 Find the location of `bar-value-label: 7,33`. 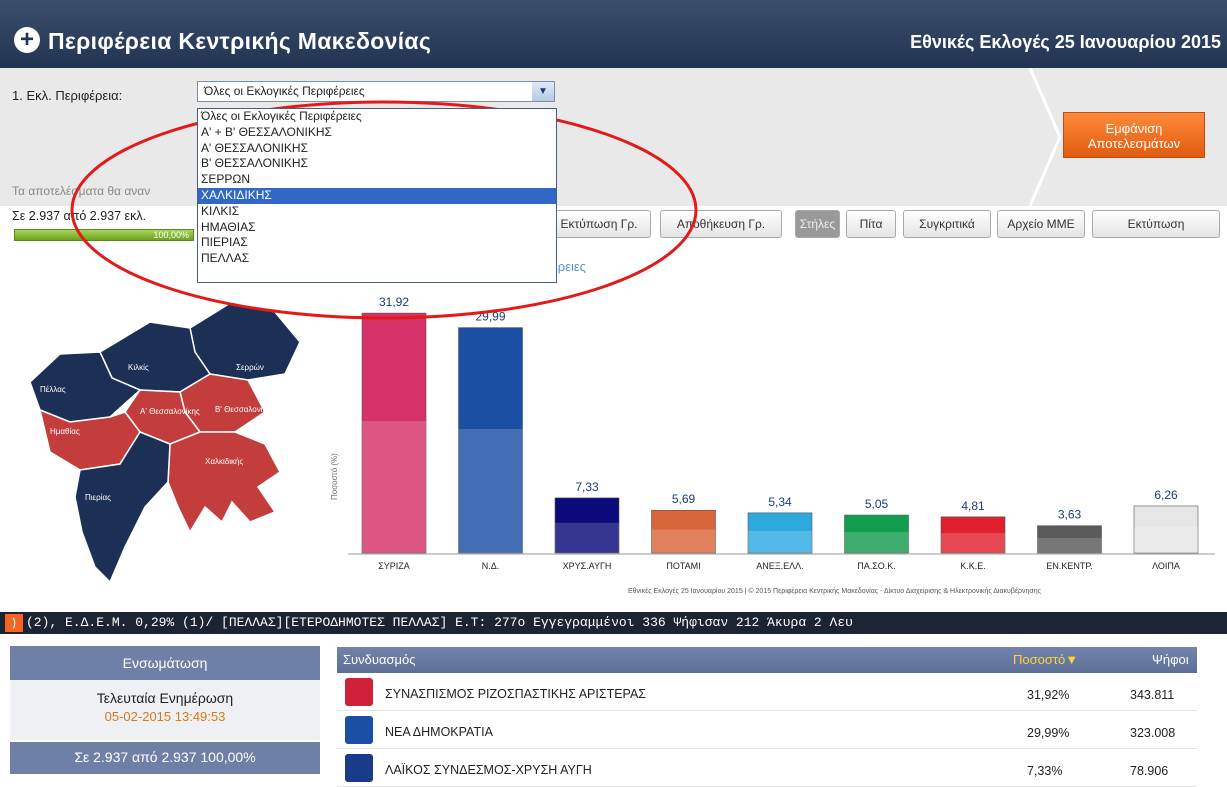

bar-value-label: 7,33 is located at coordinates (587, 487).